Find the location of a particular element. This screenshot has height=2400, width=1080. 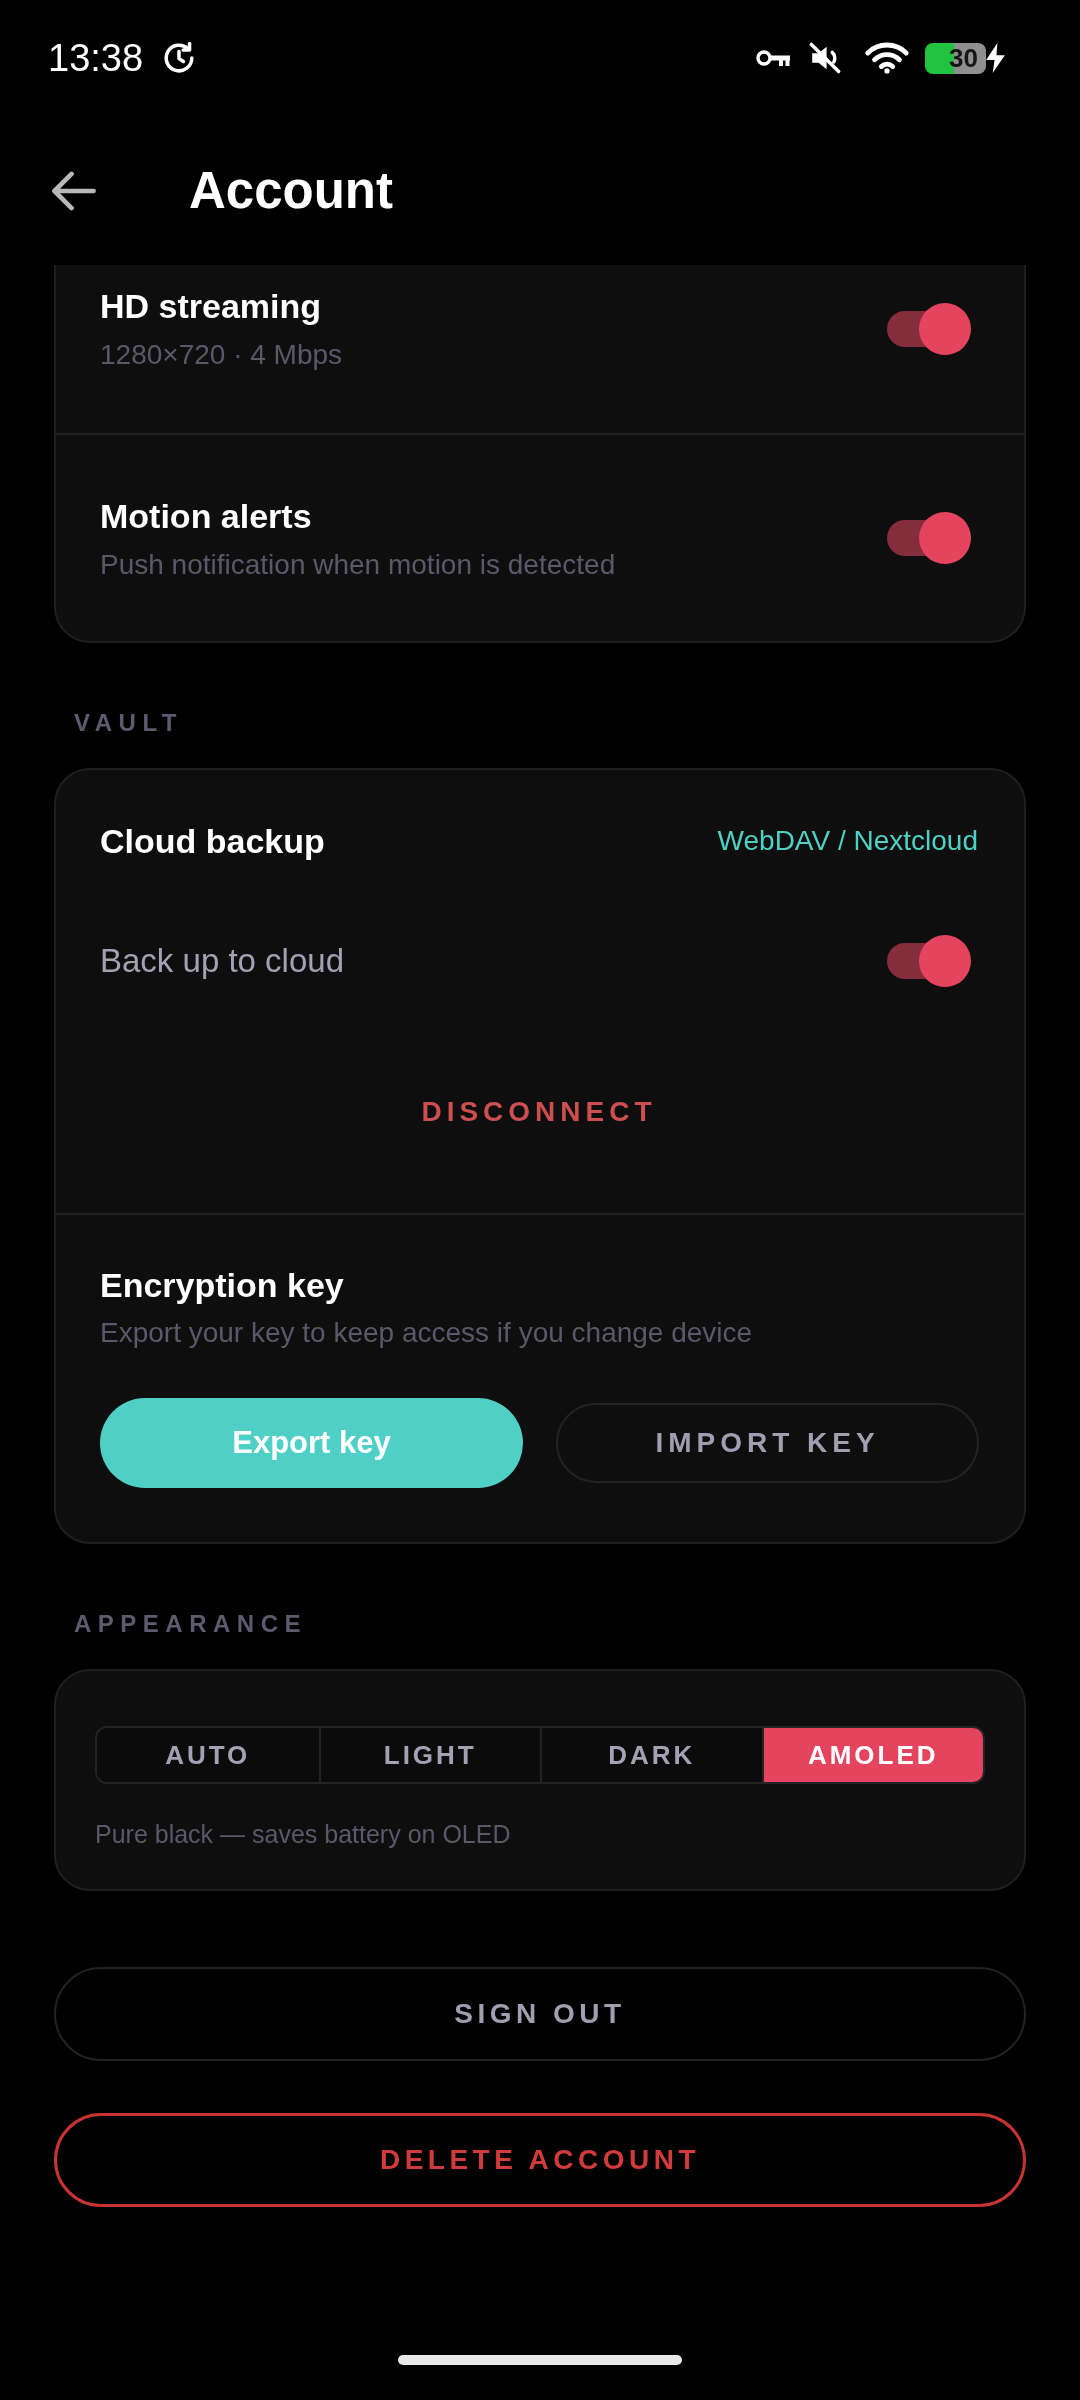

outline-button: IMPORT KEY is located at coordinates (767, 1443).